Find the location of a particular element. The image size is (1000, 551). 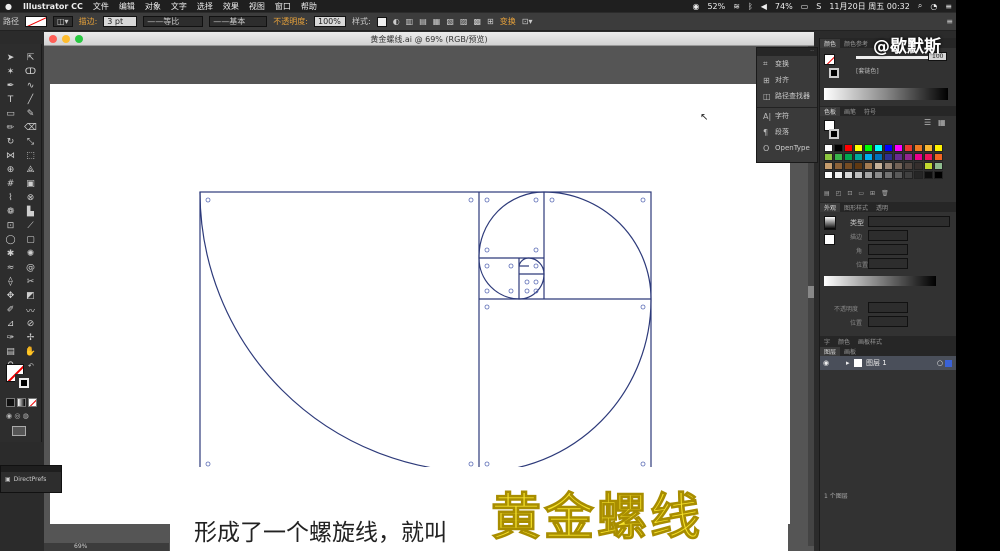

star-tool-icon: ✱ is located at coordinates (10, 254).